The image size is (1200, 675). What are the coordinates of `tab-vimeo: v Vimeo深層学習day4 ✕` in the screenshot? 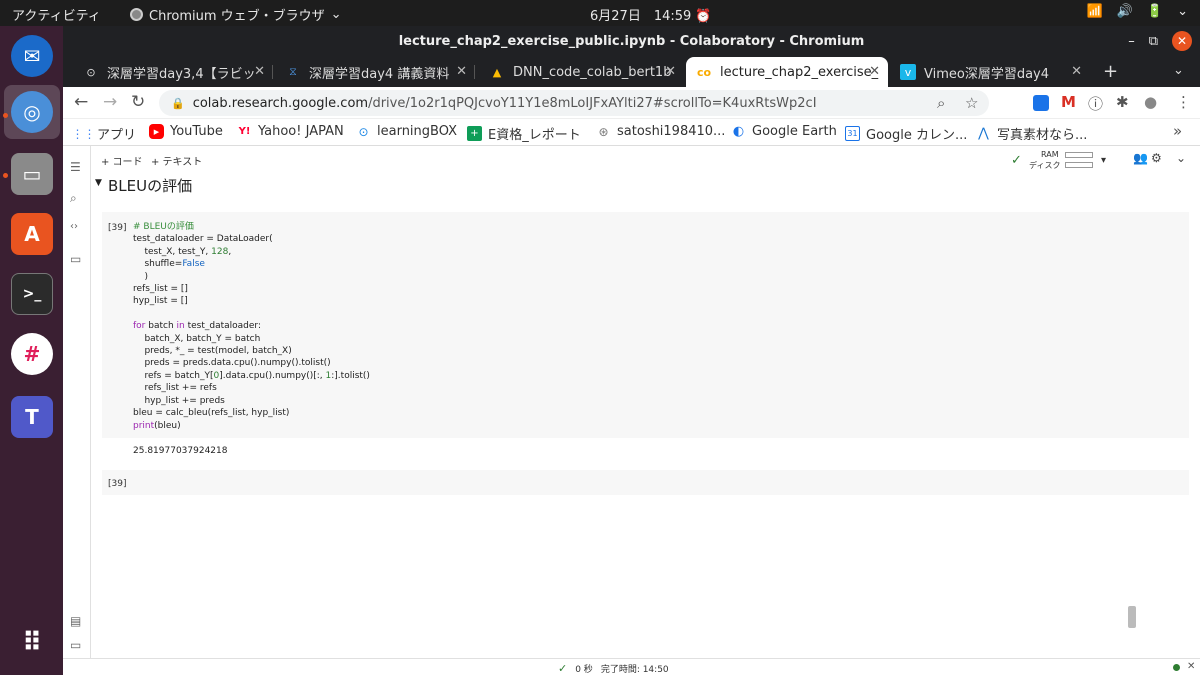 It's located at (990, 72).